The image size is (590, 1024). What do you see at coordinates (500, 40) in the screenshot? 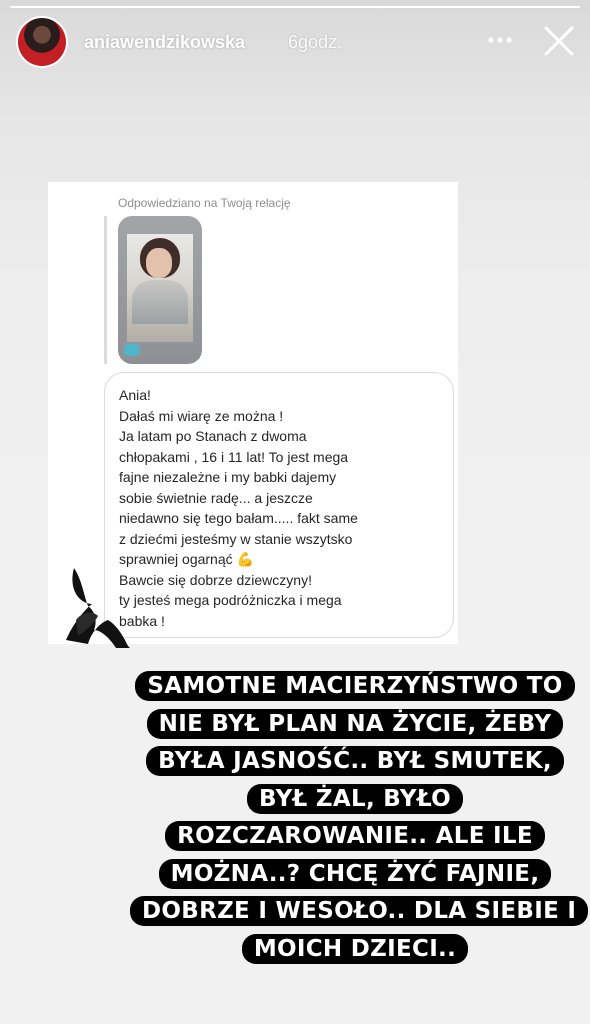
I see `more-horizontal-icon` at bounding box center [500, 40].